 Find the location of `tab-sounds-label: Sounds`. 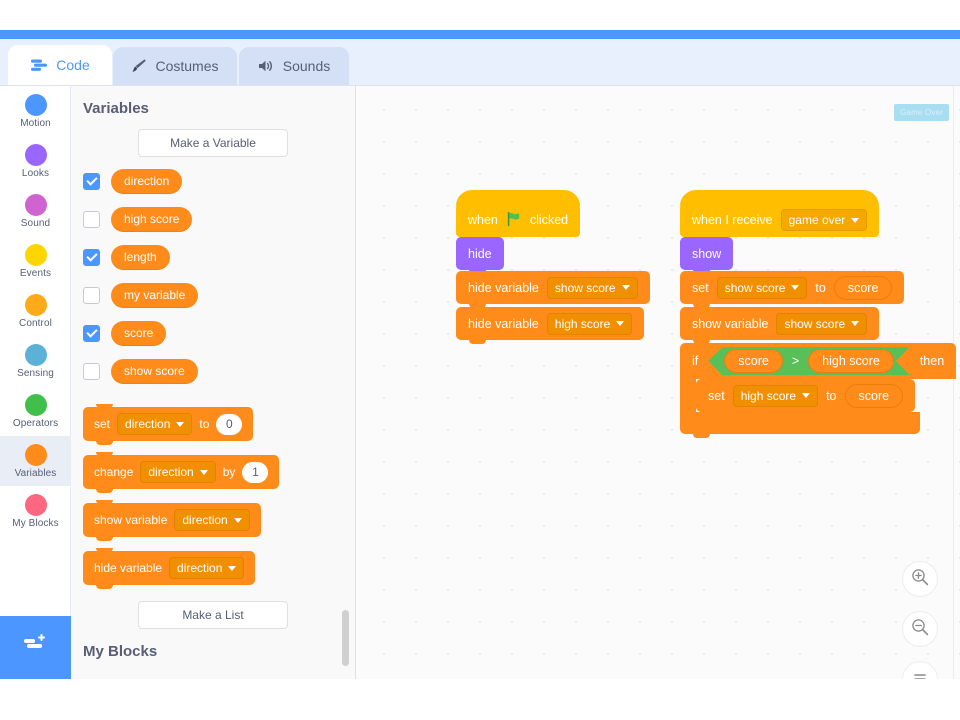

tab-sounds-label: Sounds is located at coordinates (306, 66).